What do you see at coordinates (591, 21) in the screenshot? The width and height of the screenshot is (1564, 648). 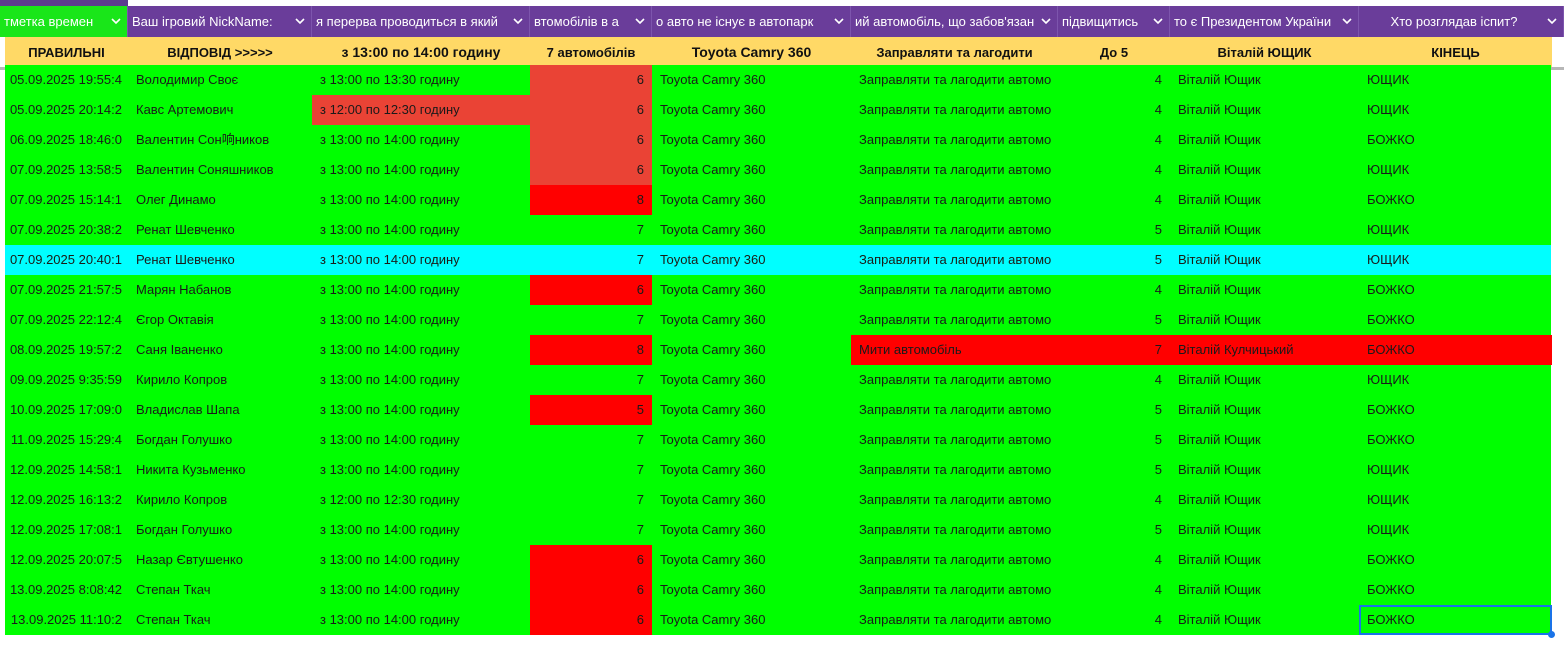 I see `column-header-4: втомобілів в а` at bounding box center [591, 21].